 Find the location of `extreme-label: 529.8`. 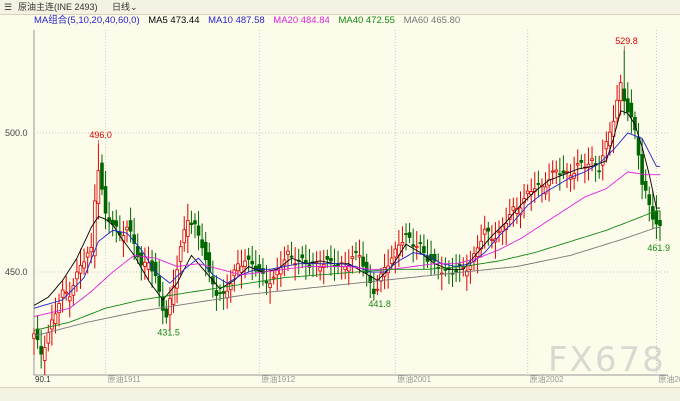

extreme-label: 529.8 is located at coordinates (626, 41).